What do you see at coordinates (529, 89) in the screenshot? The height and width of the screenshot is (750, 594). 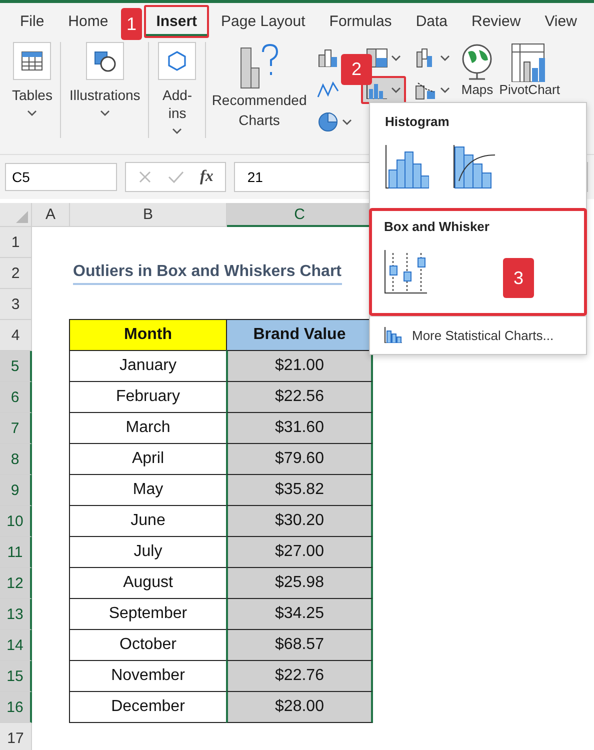 I see `pivotchart-label: PivotChart` at bounding box center [529, 89].